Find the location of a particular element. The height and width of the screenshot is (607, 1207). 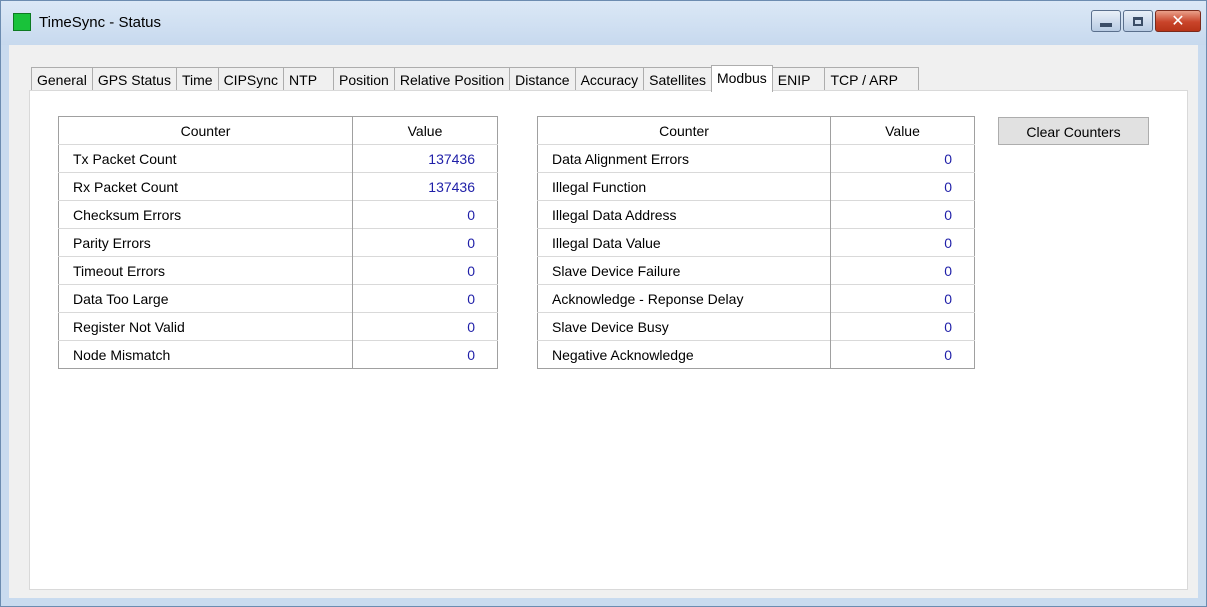

table-row: Node Mismatch 0 is located at coordinates (278, 354).